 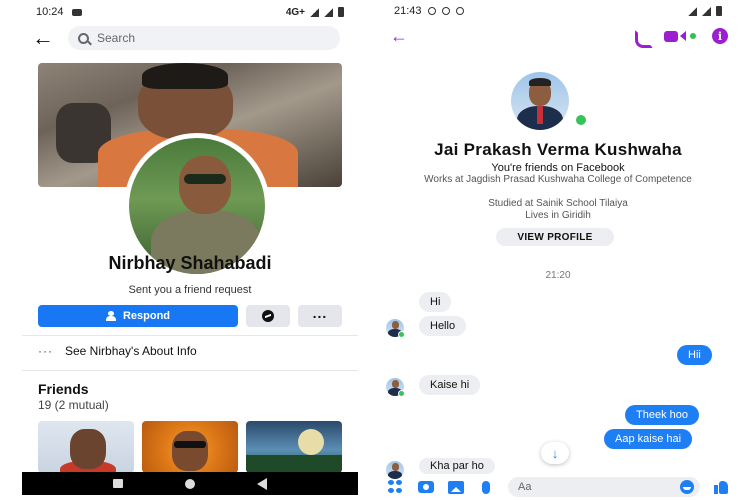 What do you see at coordinates (721, 487) in the screenshot?
I see `like-icon` at bounding box center [721, 487].